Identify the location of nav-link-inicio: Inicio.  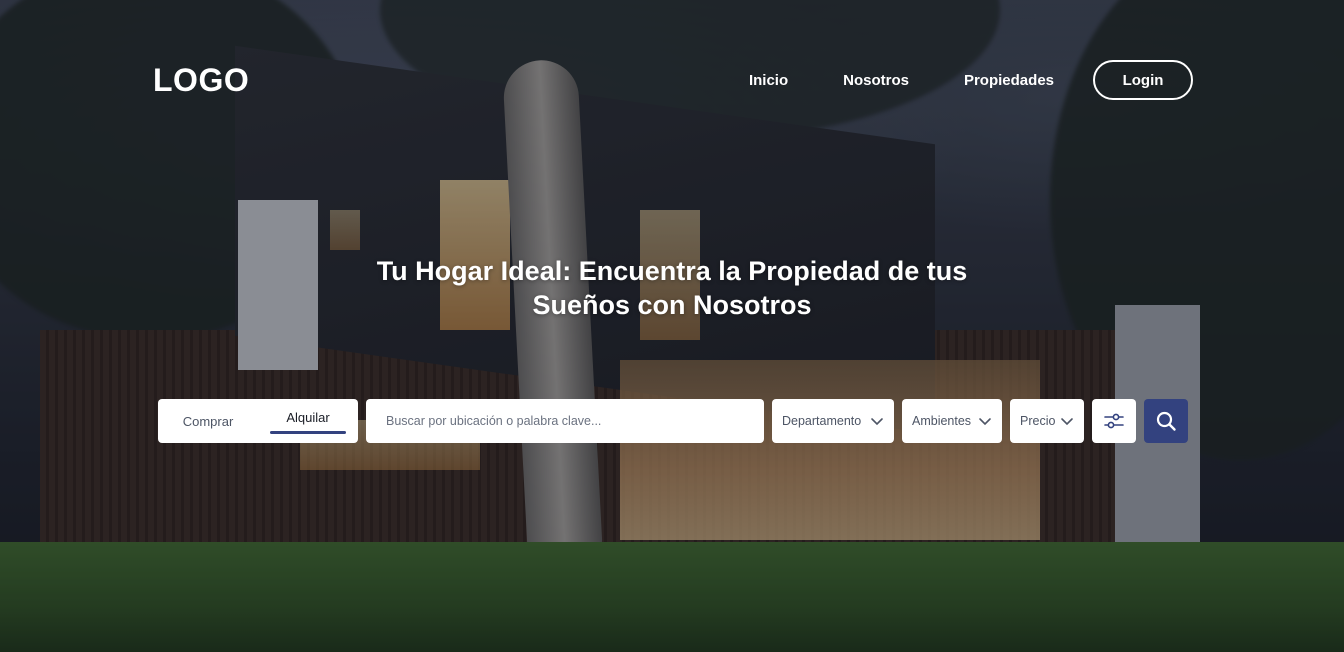
(768, 80).